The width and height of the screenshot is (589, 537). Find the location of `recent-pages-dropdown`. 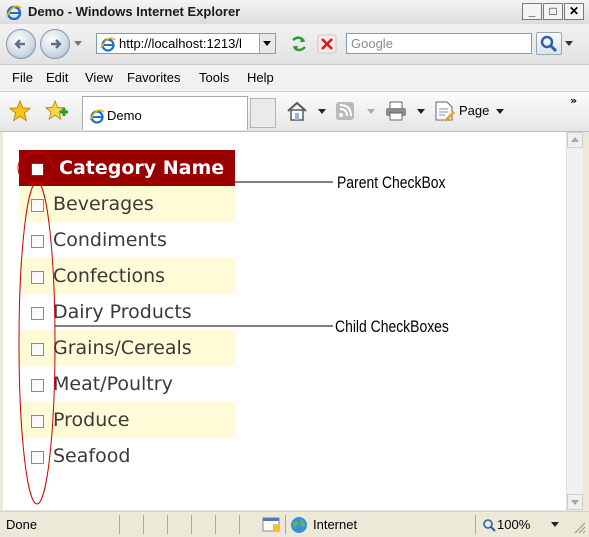

recent-pages-dropdown is located at coordinates (78, 43).